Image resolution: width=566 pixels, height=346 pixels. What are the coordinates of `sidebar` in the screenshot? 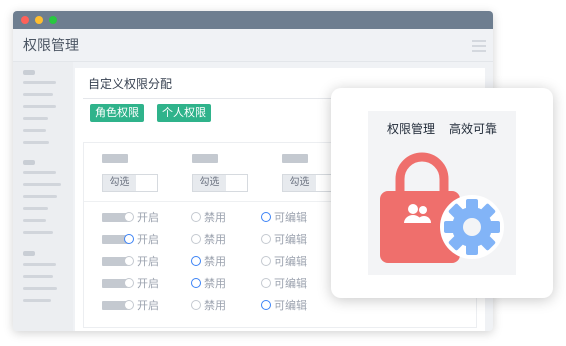 It's located at (43, 196).